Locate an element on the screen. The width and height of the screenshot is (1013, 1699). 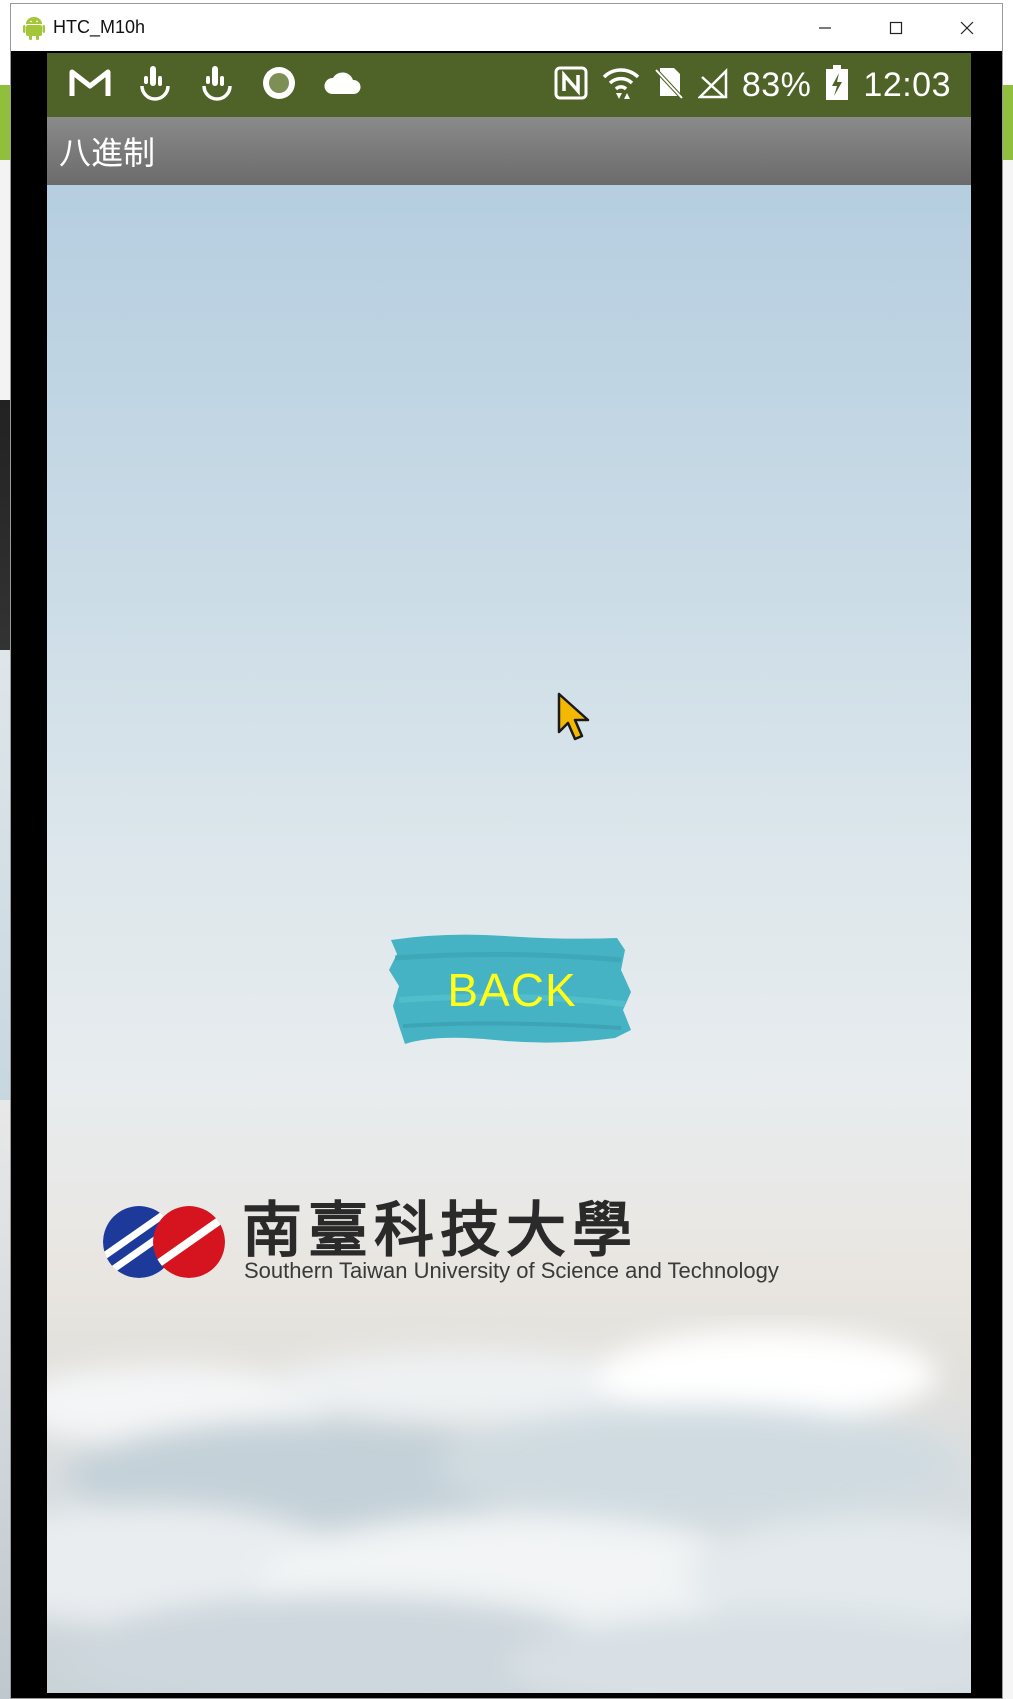
window-titlebar: HTC_M10h is located at coordinates (506, 27).